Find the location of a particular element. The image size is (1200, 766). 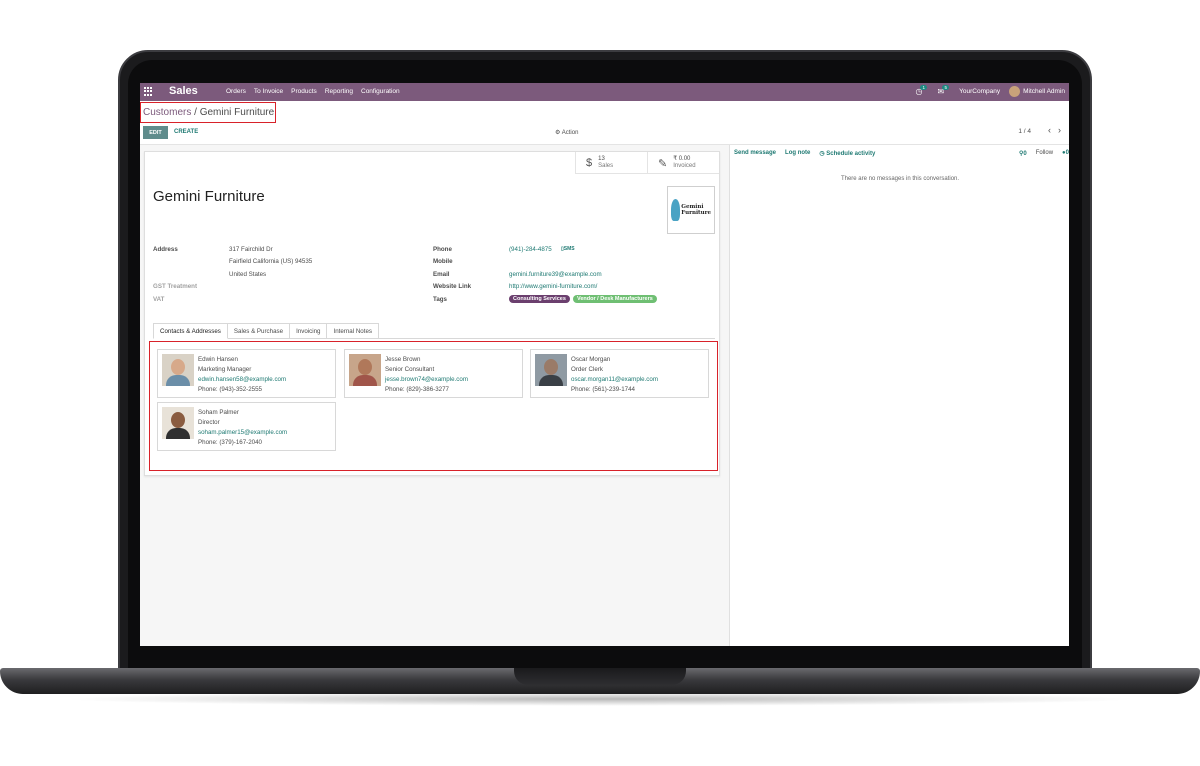

tab-sales-purchase: Sales & Purchase is located at coordinates (259, 331).